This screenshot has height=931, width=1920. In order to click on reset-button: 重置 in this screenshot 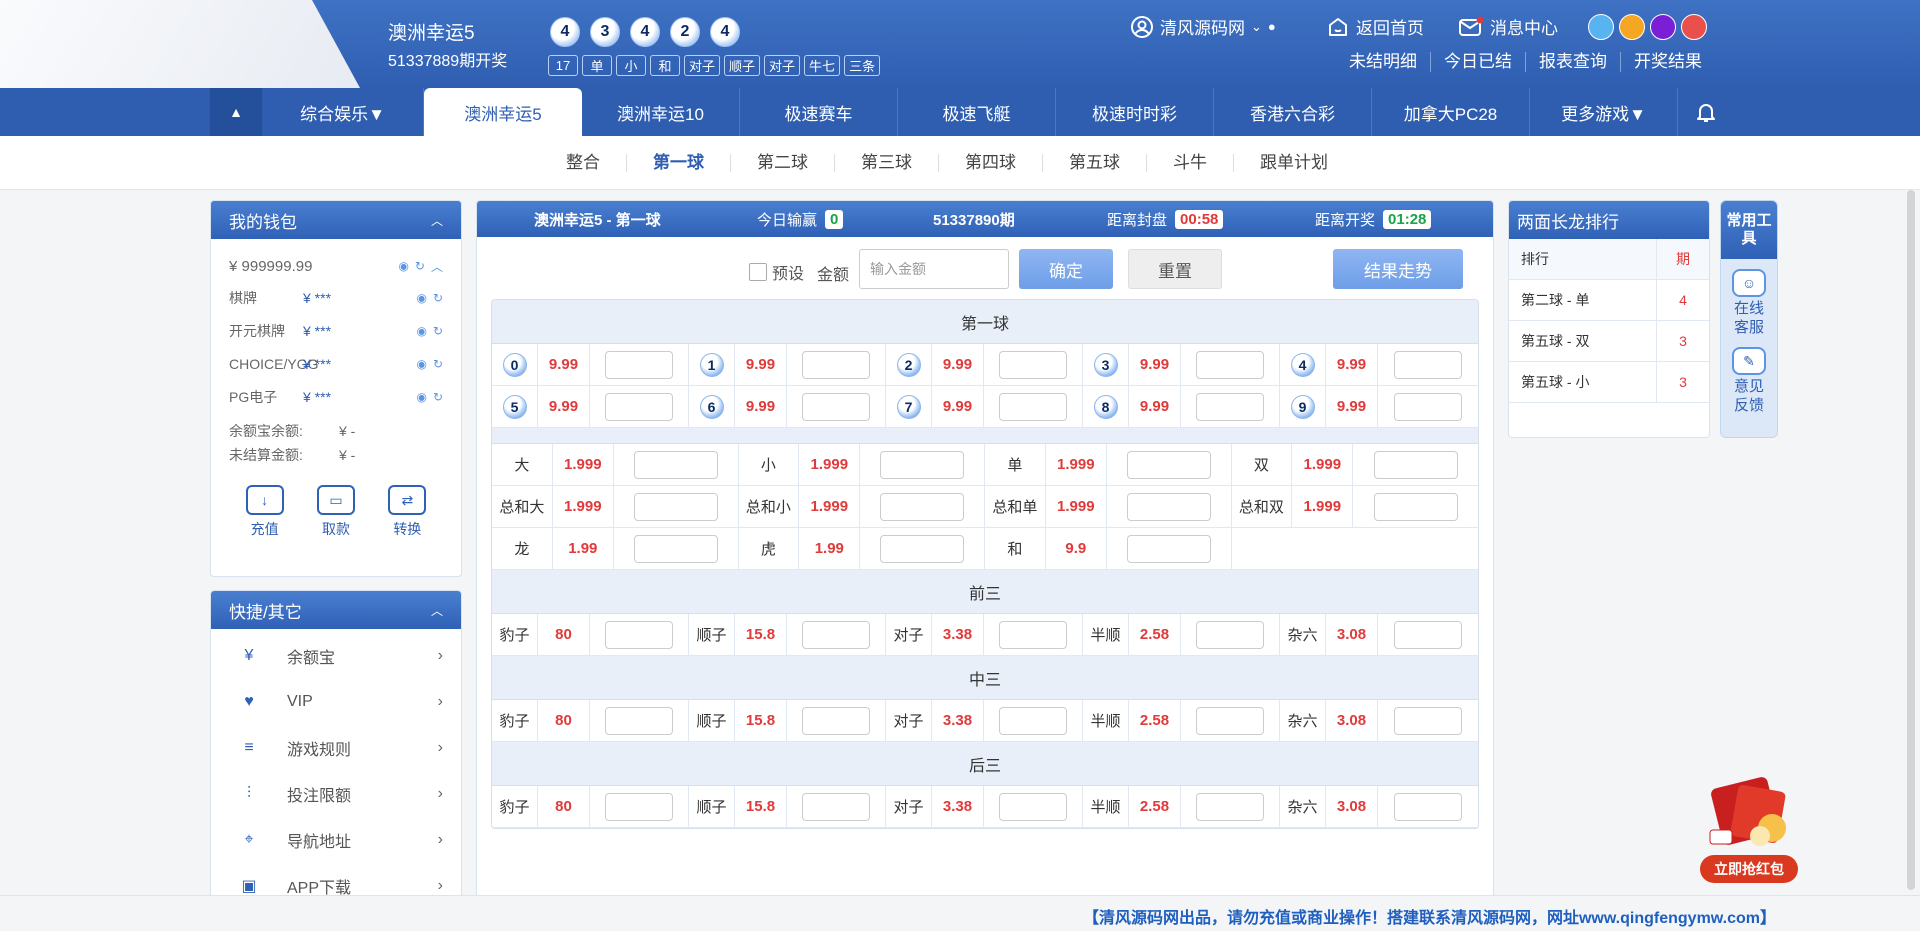, I will do `click(1175, 269)`.